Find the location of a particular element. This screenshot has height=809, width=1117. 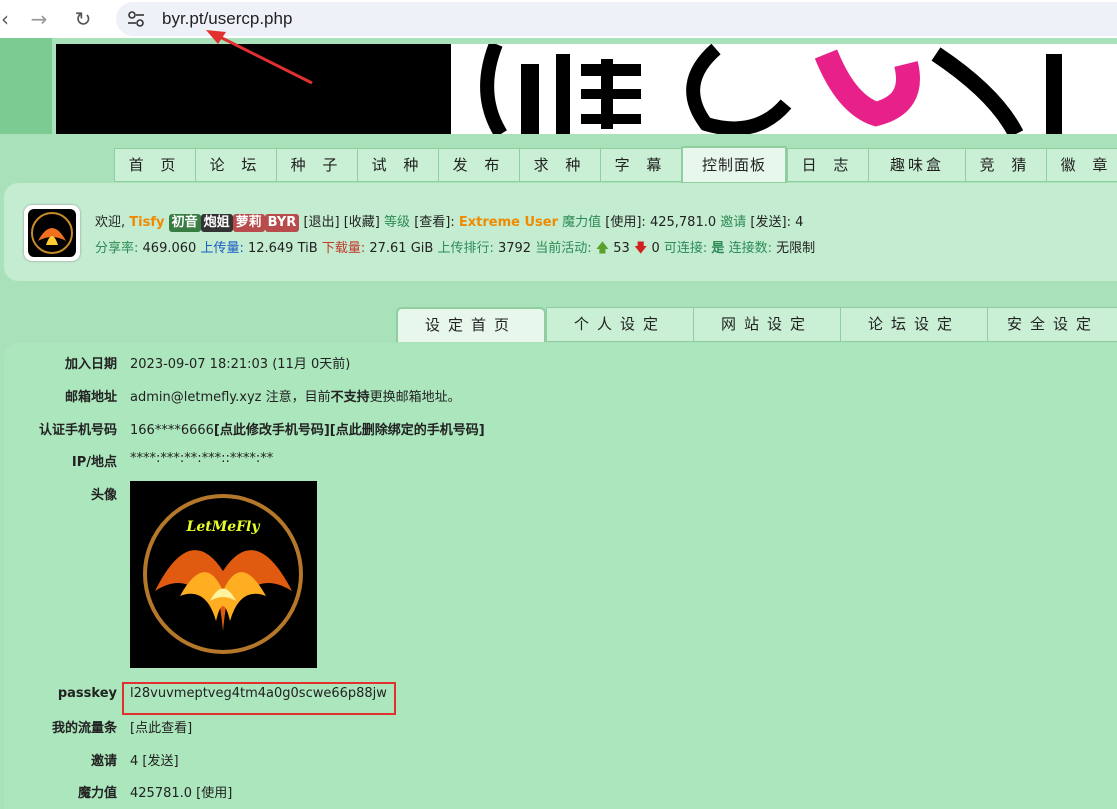

leeching-count: 0 is located at coordinates (655, 248).